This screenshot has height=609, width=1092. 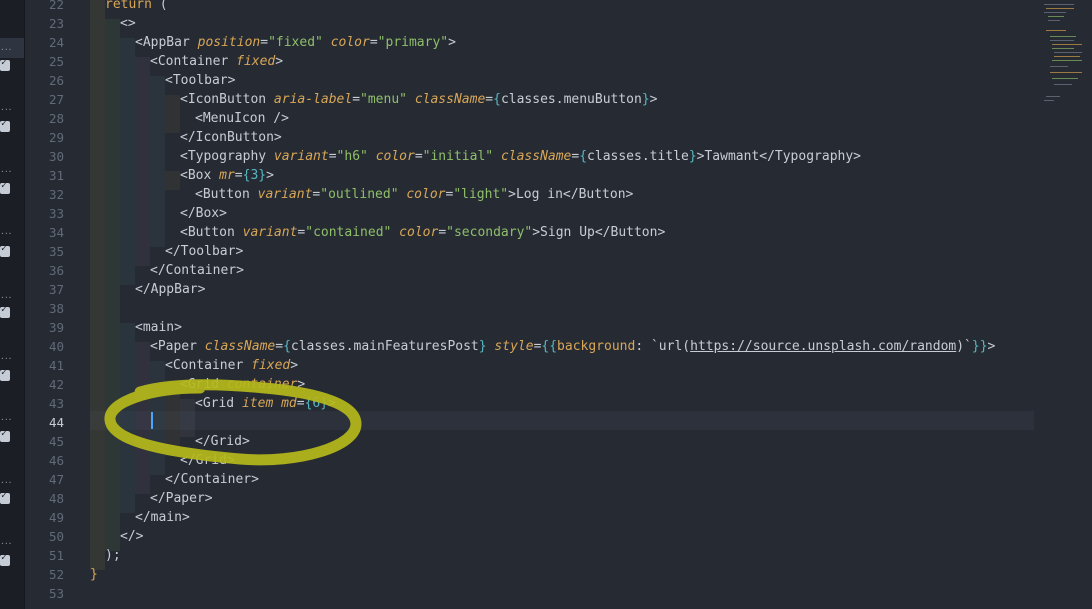 I want to click on code-token: title, so click(x=669, y=156).